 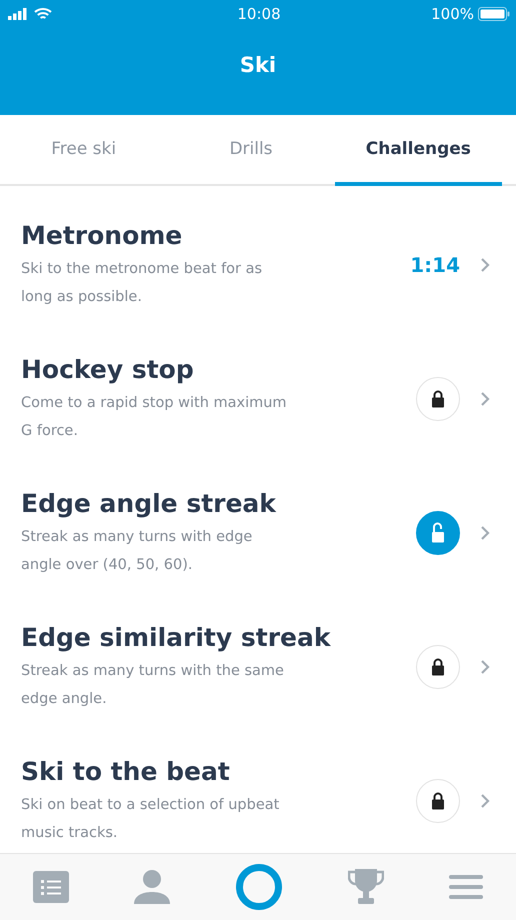 I want to click on ring-icon, so click(x=259, y=887).